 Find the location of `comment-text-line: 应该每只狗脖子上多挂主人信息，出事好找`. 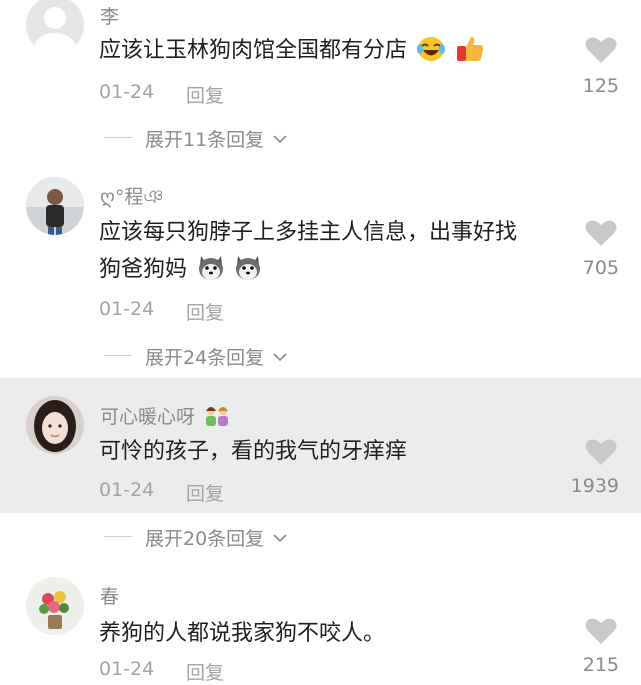

comment-text-line: 应该每只狗脖子上多挂主人信息，出事好找 is located at coordinates (308, 232).